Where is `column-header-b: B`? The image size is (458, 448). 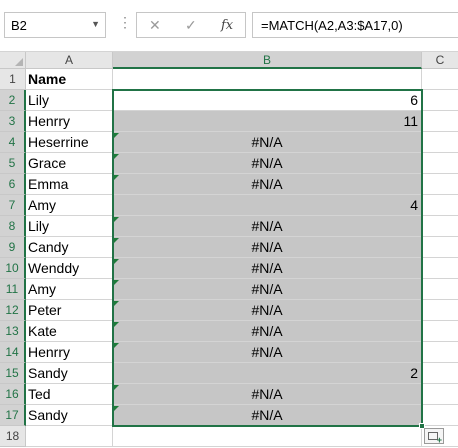
column-header-b: B is located at coordinates (267, 60).